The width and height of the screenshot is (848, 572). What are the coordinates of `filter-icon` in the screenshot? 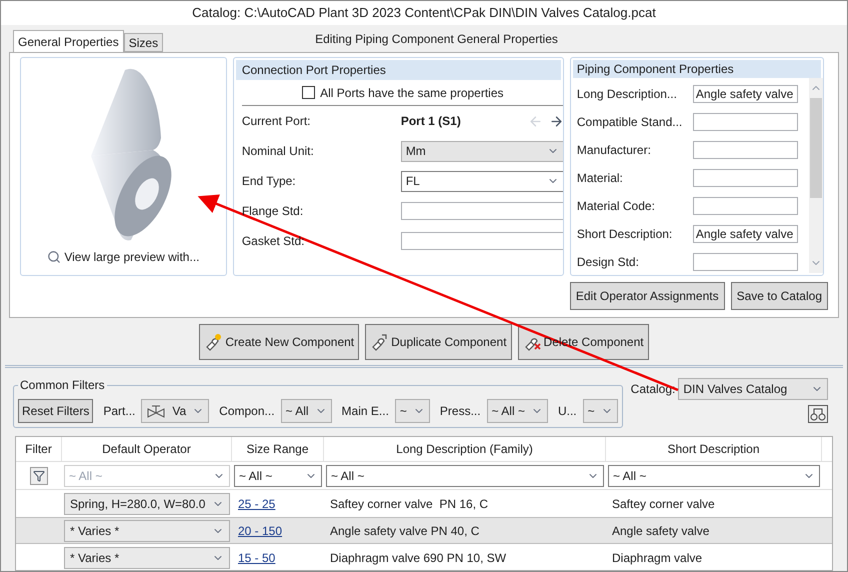 It's located at (39, 475).